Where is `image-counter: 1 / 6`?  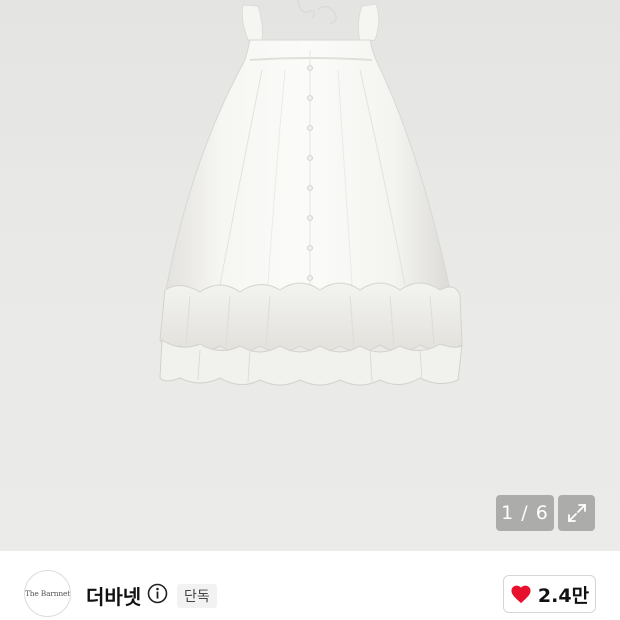 image-counter: 1 / 6 is located at coordinates (525, 513).